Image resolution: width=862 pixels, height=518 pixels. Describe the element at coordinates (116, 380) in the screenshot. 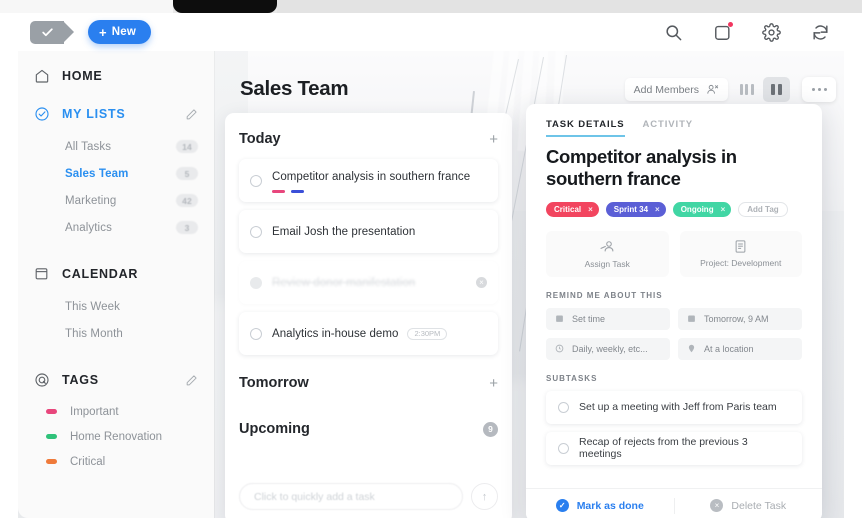

I see `sidebar-item-tags: TAGS` at that location.